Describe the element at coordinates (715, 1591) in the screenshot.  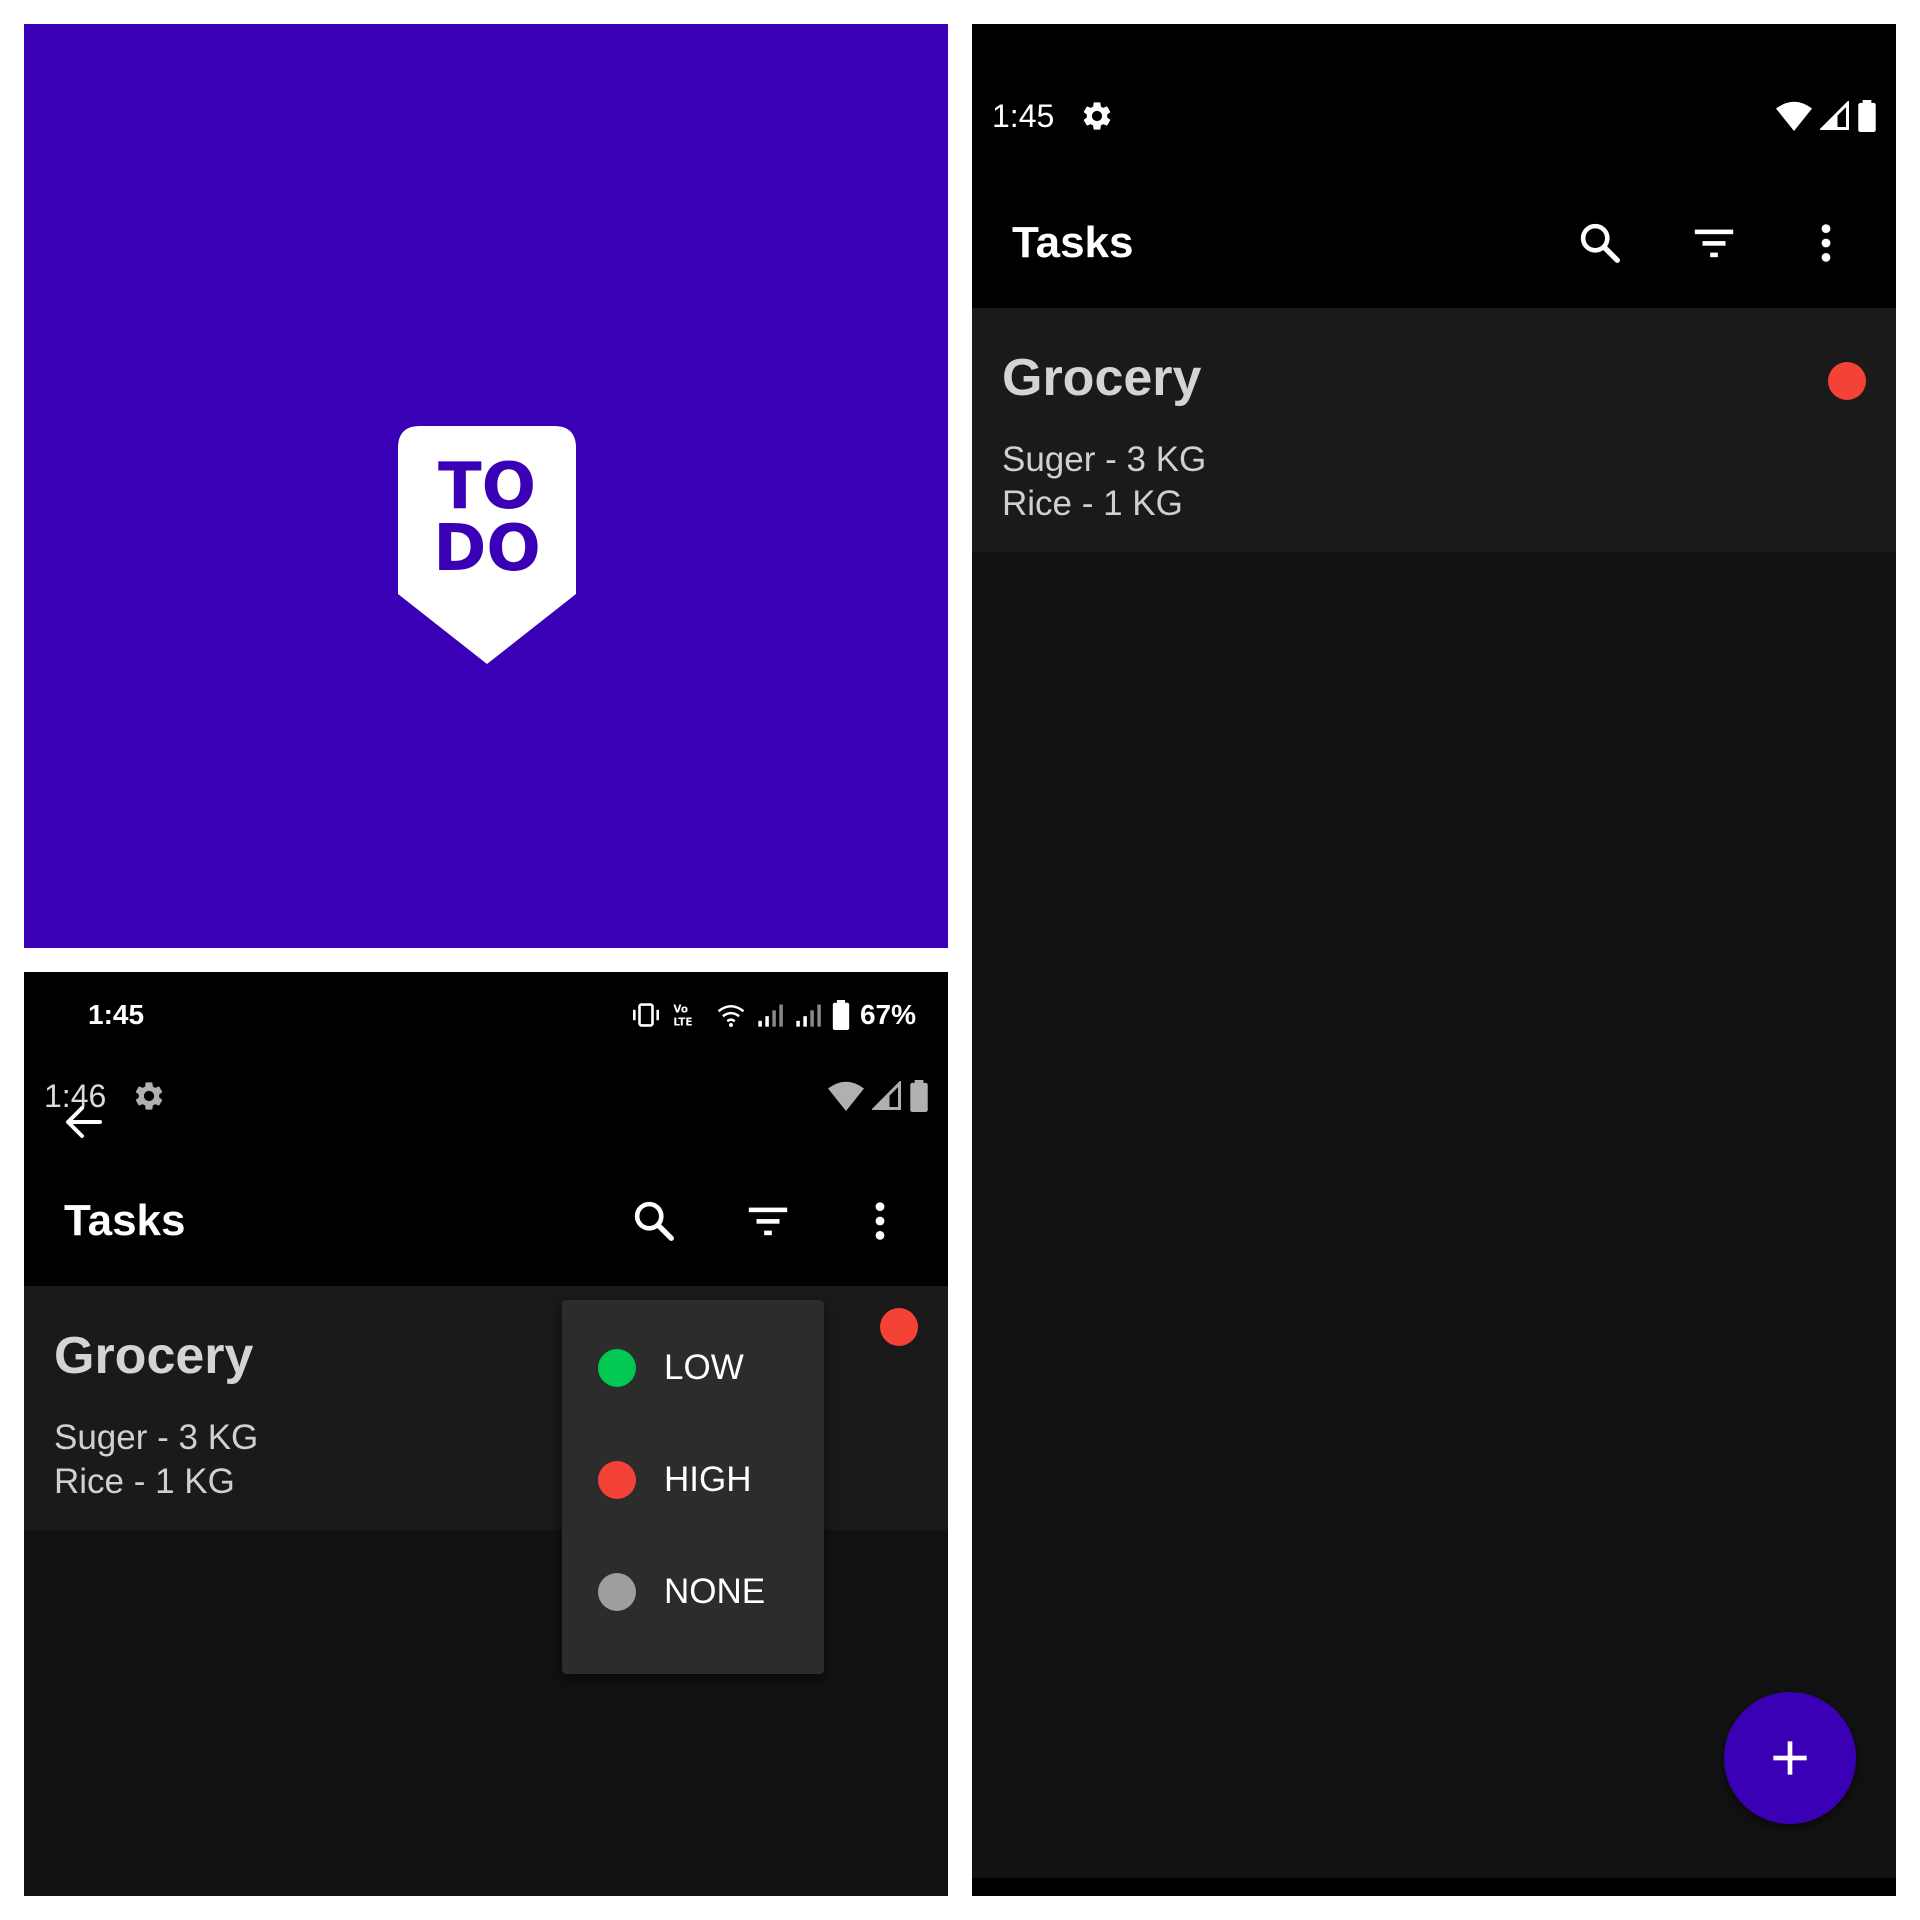
I see `menu-item-label: NONE` at that location.